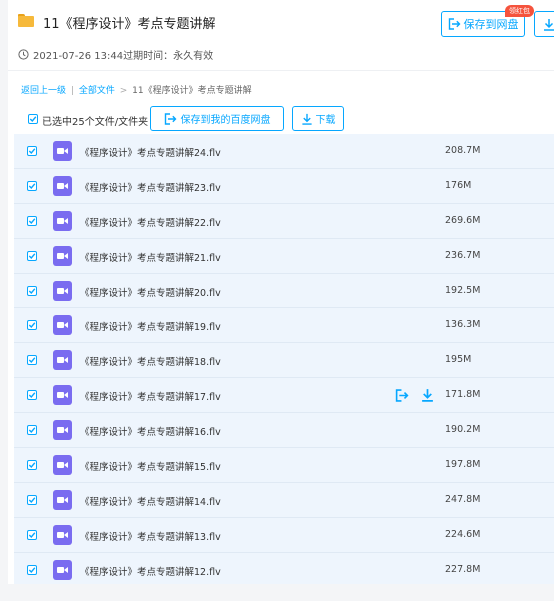 The width and height of the screenshot is (554, 601). Describe the element at coordinates (43, 91) in the screenshot. I see `breadcrumb-back-link: 返回上一级` at that location.